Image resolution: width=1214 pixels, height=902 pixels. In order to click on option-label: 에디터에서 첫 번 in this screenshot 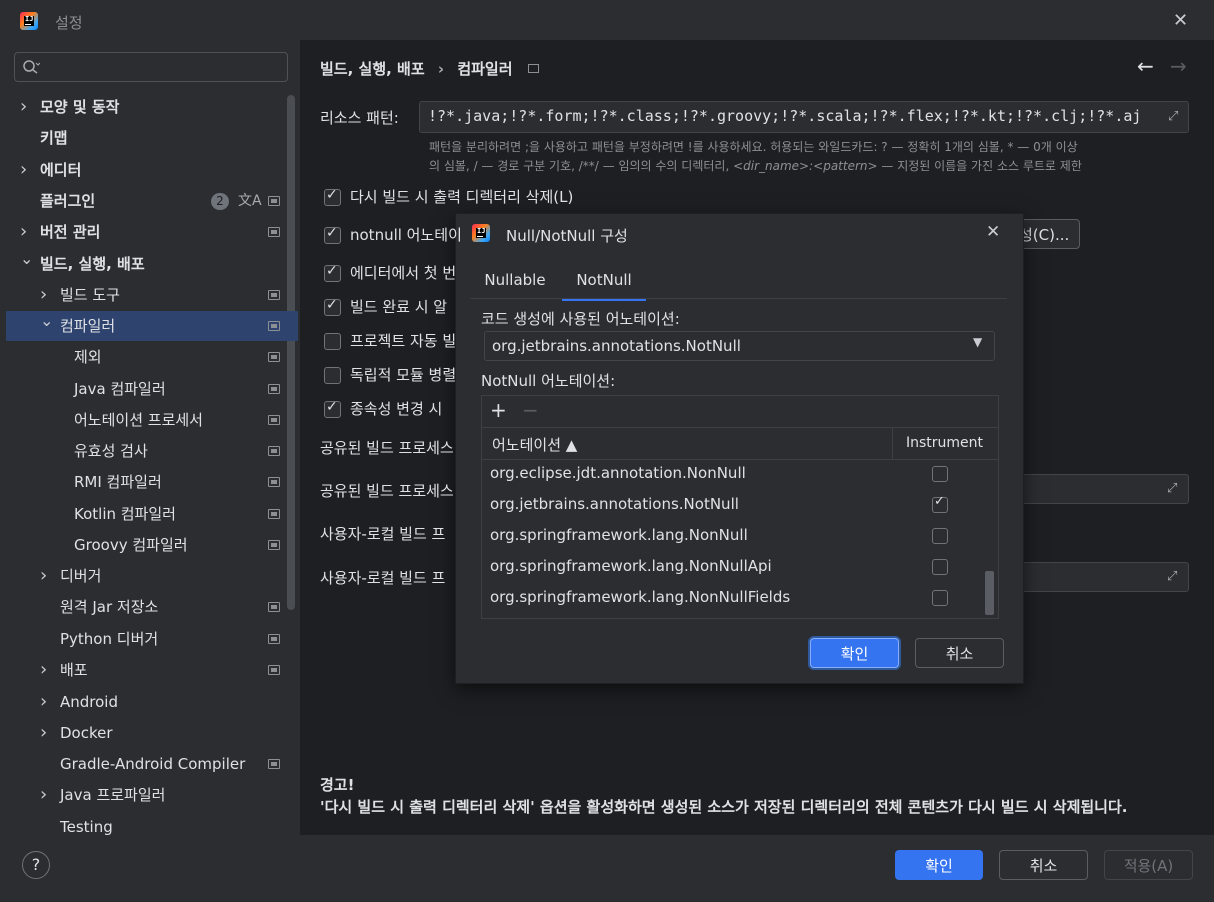, I will do `click(403, 272)`.